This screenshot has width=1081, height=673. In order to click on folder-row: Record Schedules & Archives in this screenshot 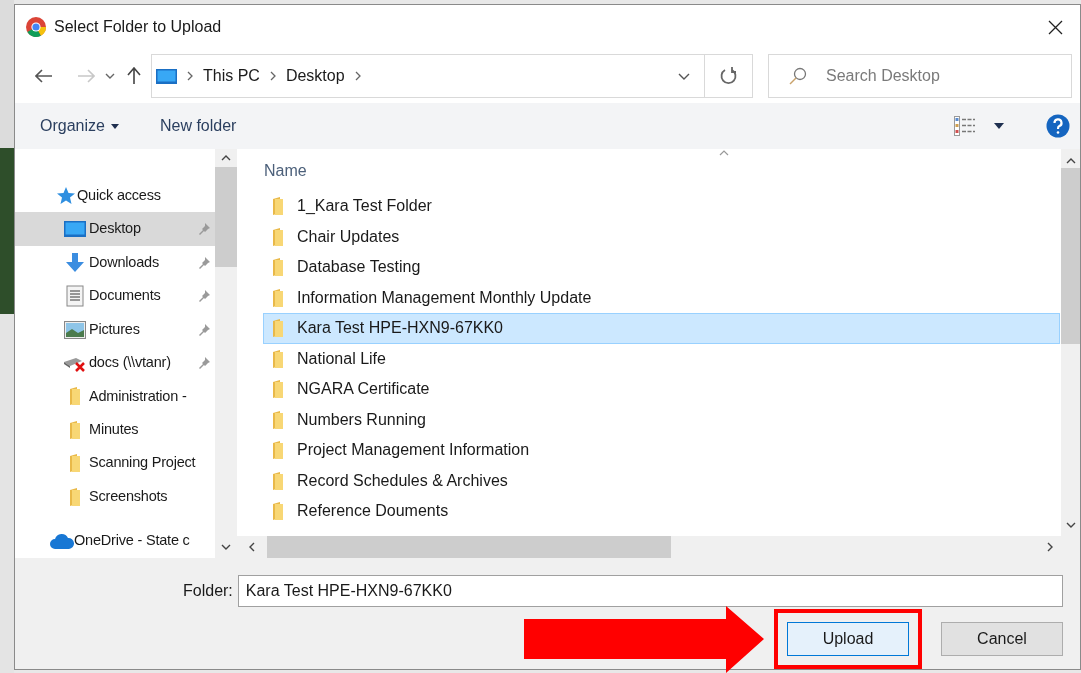, I will do `click(661, 480)`.